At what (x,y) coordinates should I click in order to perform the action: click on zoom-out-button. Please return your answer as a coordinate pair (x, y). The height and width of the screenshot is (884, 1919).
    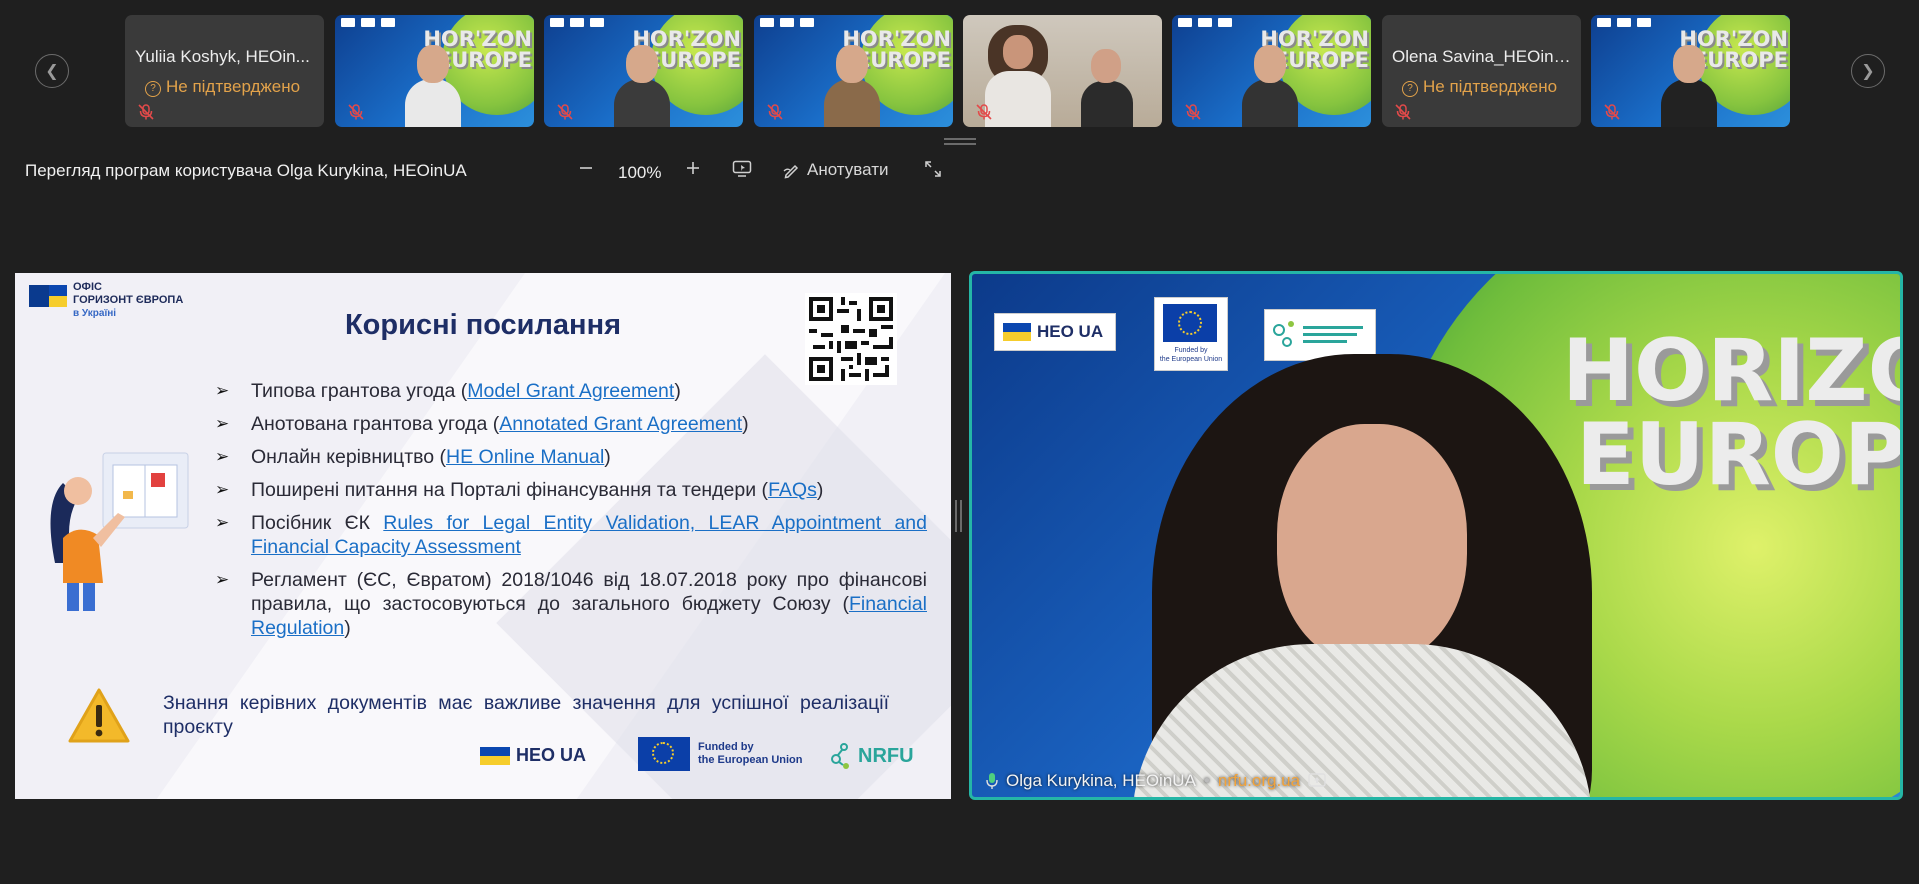
    Looking at the image, I should click on (586, 168).